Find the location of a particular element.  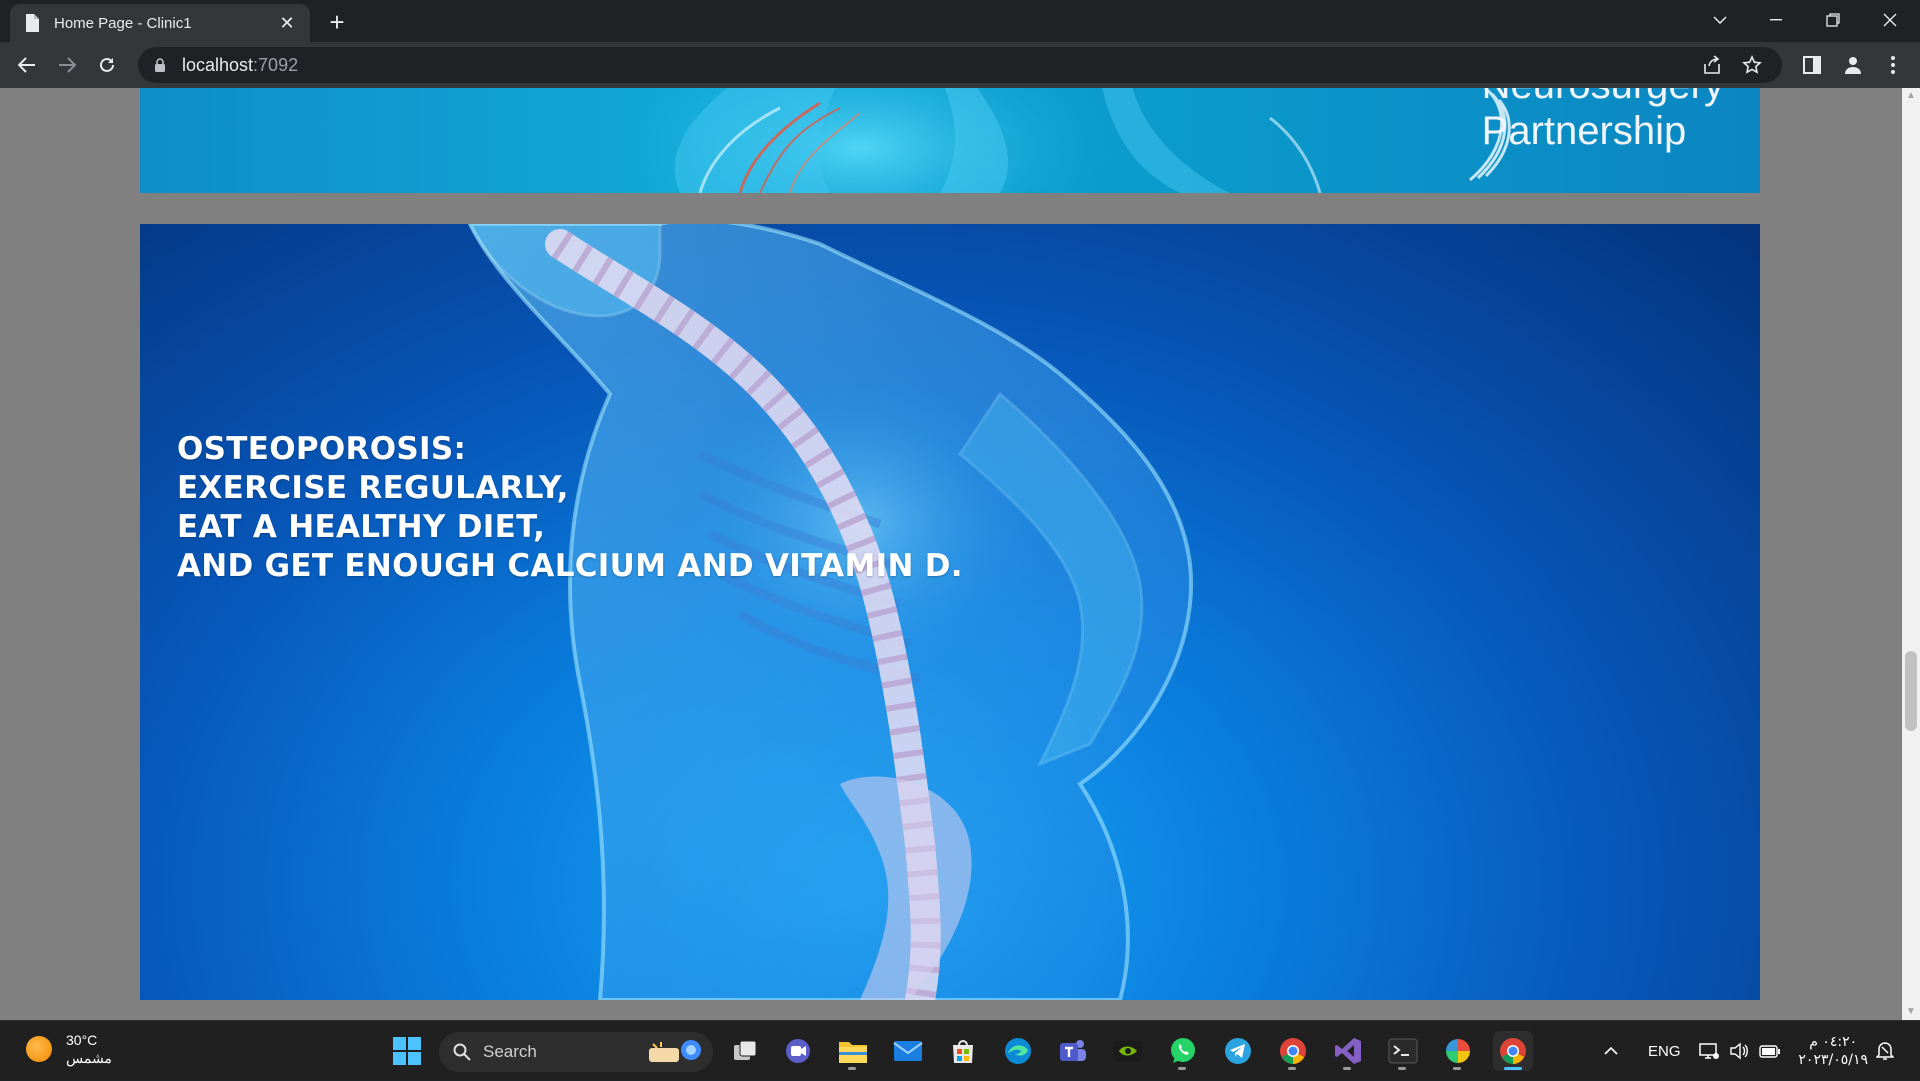

notifications-bell-icon is located at coordinates (1885, 1051).